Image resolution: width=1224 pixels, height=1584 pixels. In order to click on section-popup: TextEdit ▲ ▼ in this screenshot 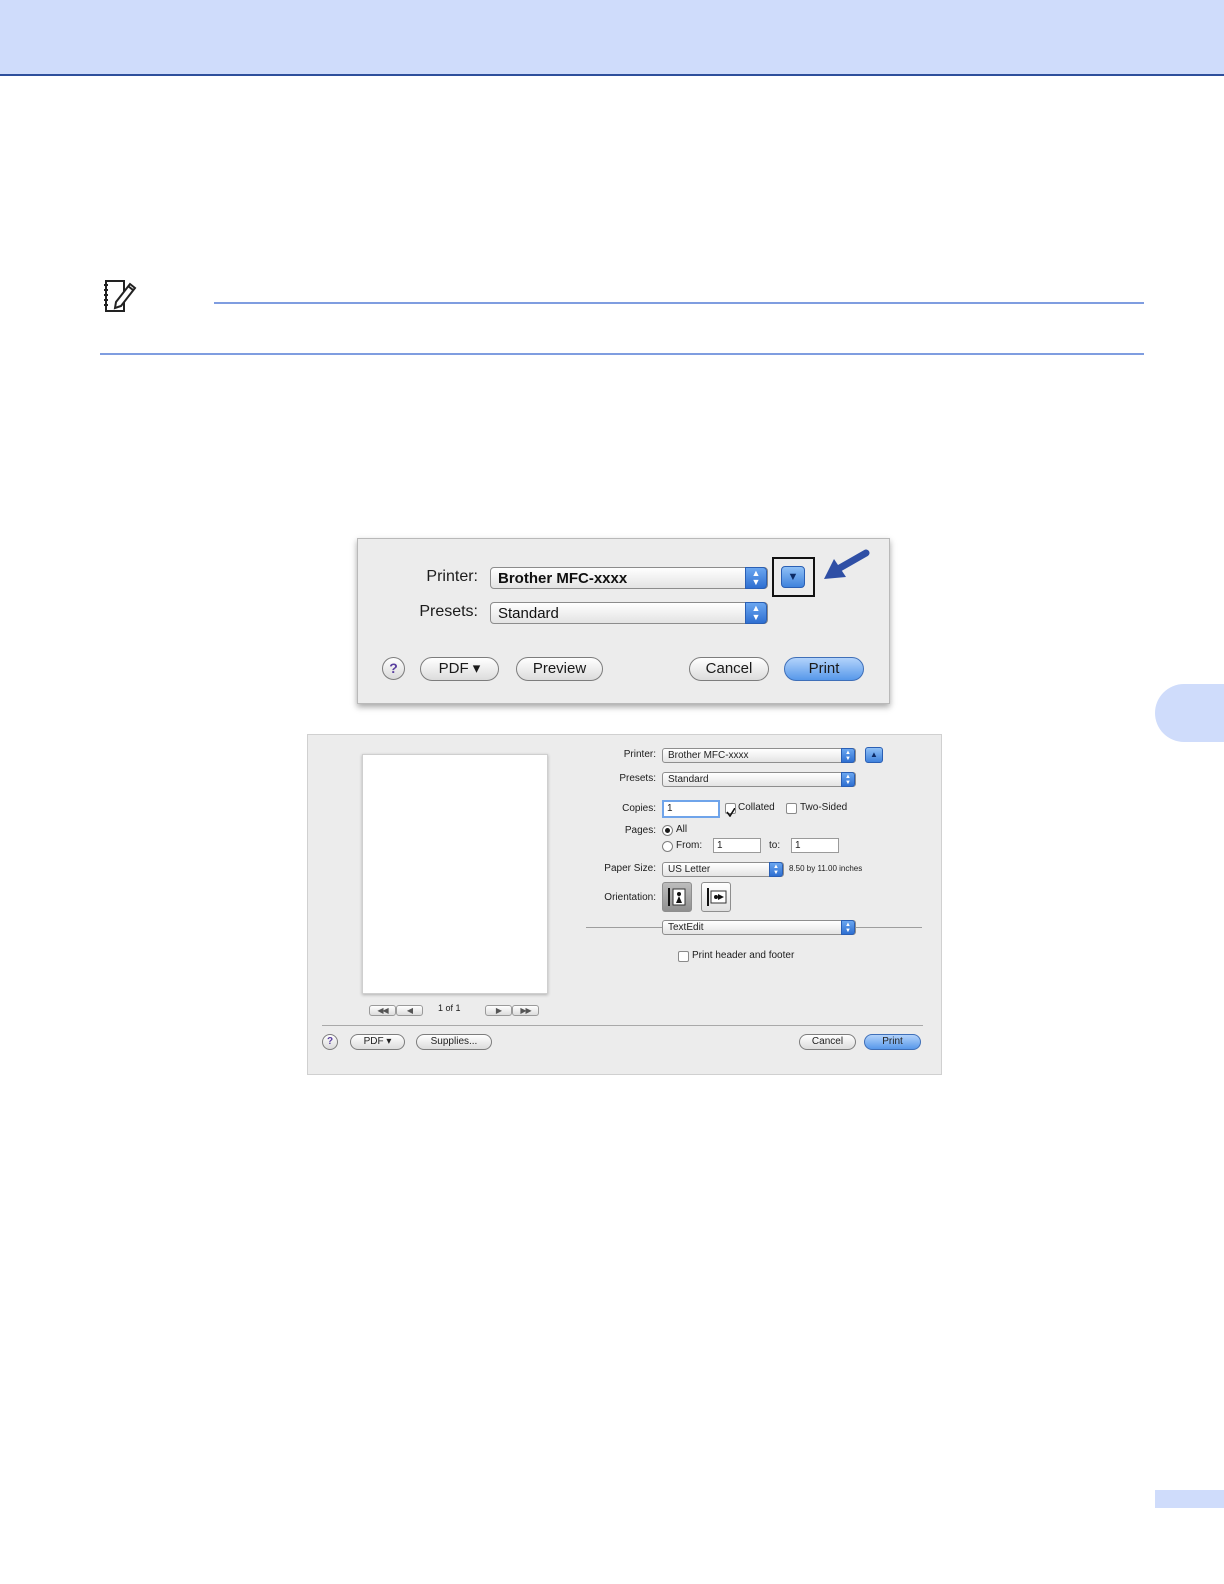, I will do `click(759, 927)`.